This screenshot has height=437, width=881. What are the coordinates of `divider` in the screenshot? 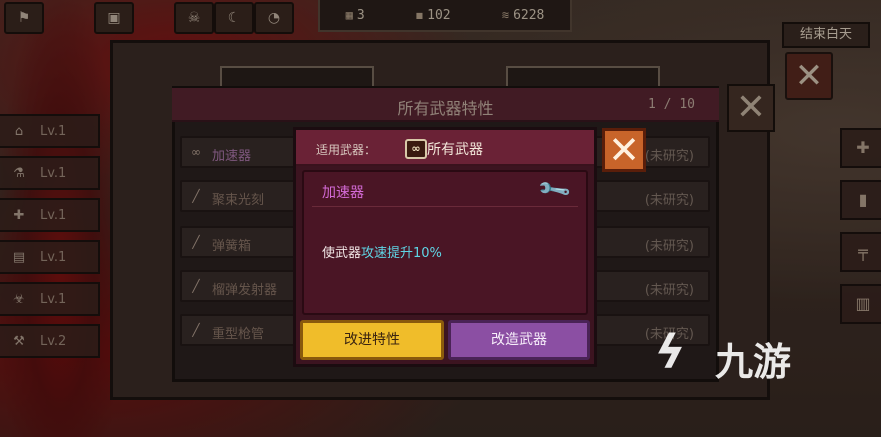 It's located at (445, 206).